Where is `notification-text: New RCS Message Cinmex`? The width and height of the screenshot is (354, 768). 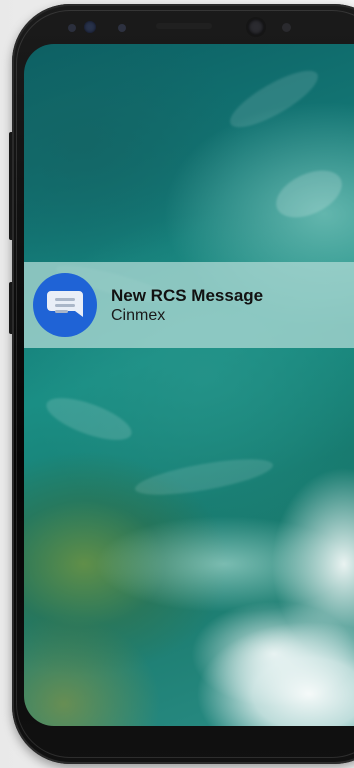 notification-text: New RCS Message Cinmex is located at coordinates (187, 305).